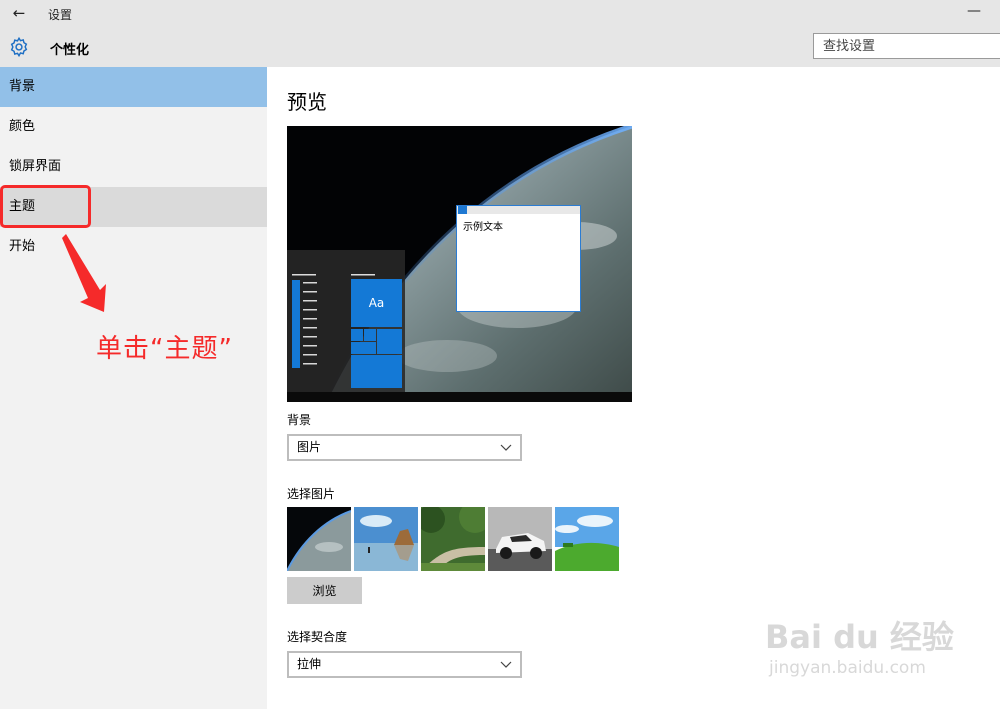 The height and width of the screenshot is (709, 1000). Describe the element at coordinates (309, 664) in the screenshot. I see `fit-dropdown-value: 拉伸` at that location.